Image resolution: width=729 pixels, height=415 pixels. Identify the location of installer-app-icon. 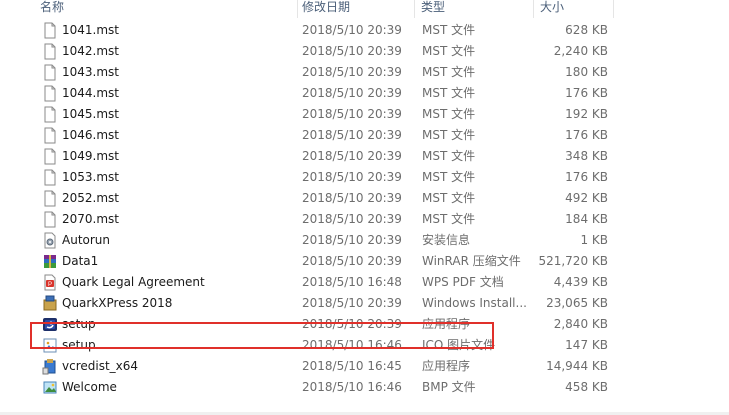
(50, 366).